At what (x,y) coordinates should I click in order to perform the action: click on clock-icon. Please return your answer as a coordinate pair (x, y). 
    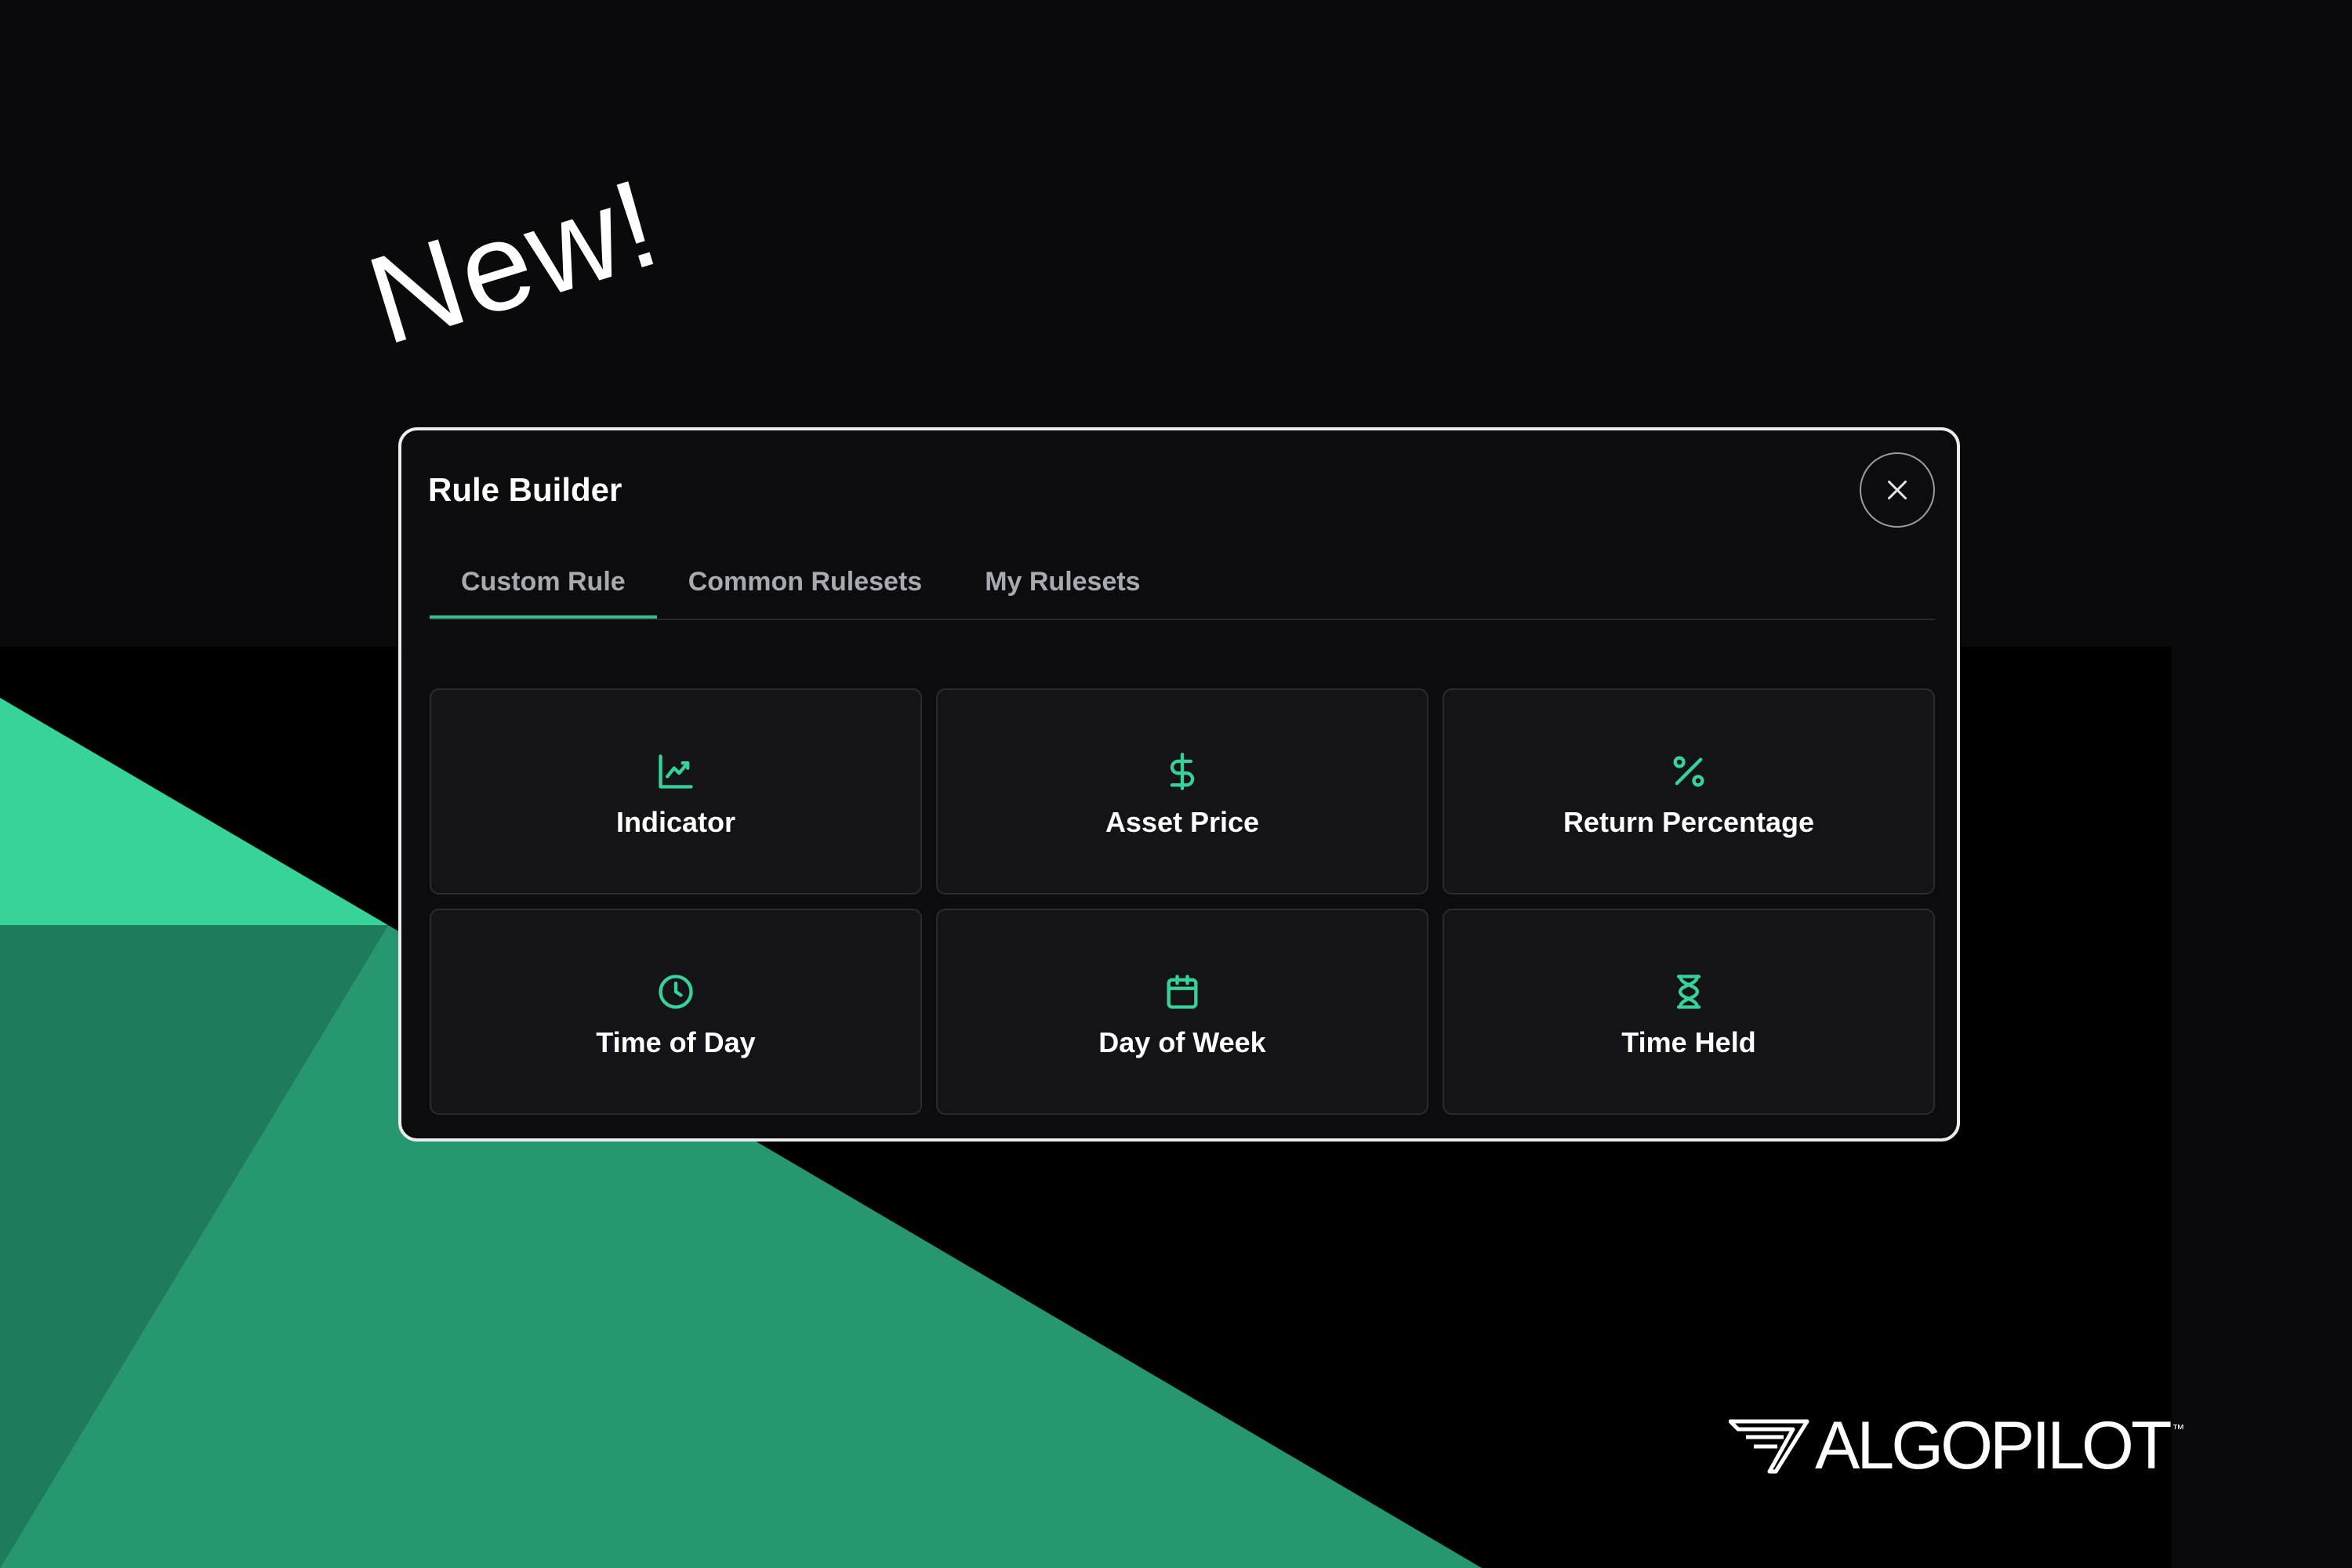
    Looking at the image, I should click on (675, 991).